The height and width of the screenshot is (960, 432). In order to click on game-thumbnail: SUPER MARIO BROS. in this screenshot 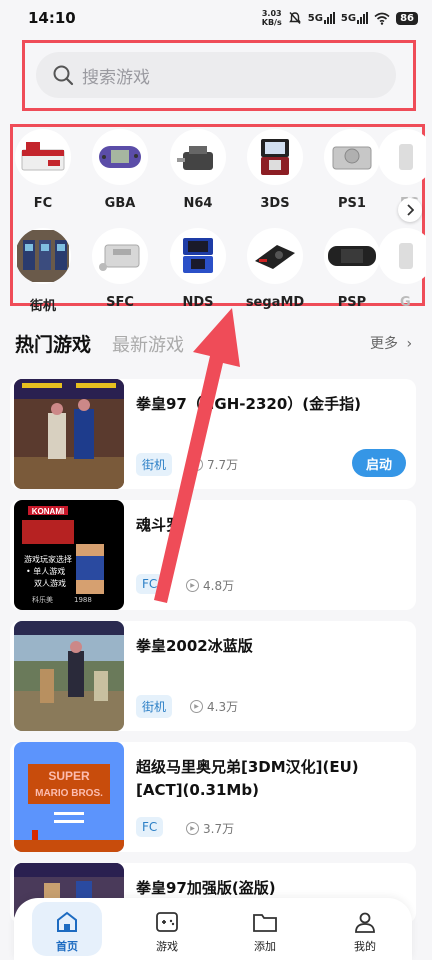, I will do `click(69, 797)`.